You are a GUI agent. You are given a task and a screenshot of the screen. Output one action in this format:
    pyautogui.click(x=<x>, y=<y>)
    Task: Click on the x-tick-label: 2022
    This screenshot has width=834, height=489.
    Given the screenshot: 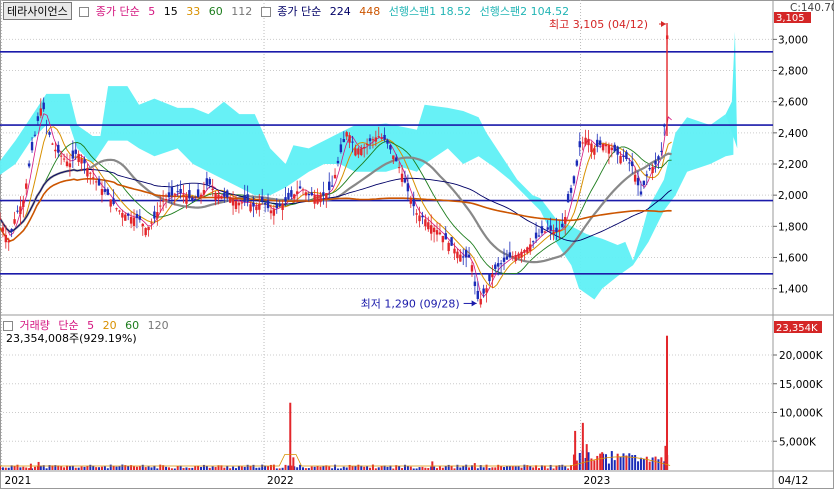 What is the action you would take?
    pyautogui.click(x=280, y=481)
    